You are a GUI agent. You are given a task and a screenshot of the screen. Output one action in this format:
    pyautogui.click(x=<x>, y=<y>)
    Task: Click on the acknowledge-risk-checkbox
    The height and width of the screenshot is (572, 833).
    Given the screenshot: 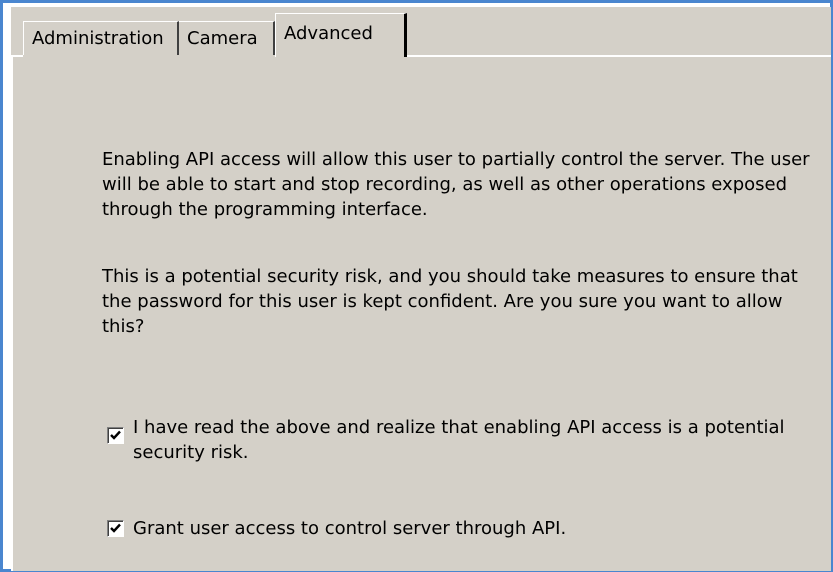 What is the action you would take?
    pyautogui.click(x=115, y=435)
    